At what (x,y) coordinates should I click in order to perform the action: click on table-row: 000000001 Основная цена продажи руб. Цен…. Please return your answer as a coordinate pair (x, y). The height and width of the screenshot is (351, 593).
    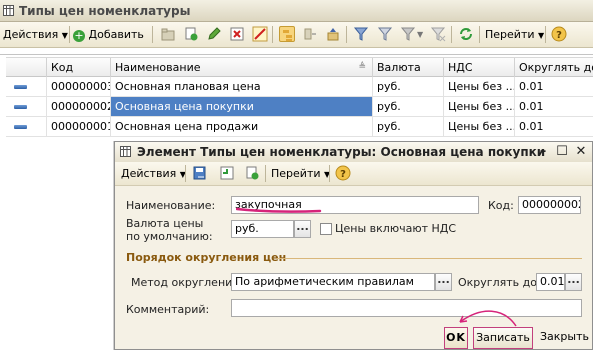
    Looking at the image, I should click on (299, 127).